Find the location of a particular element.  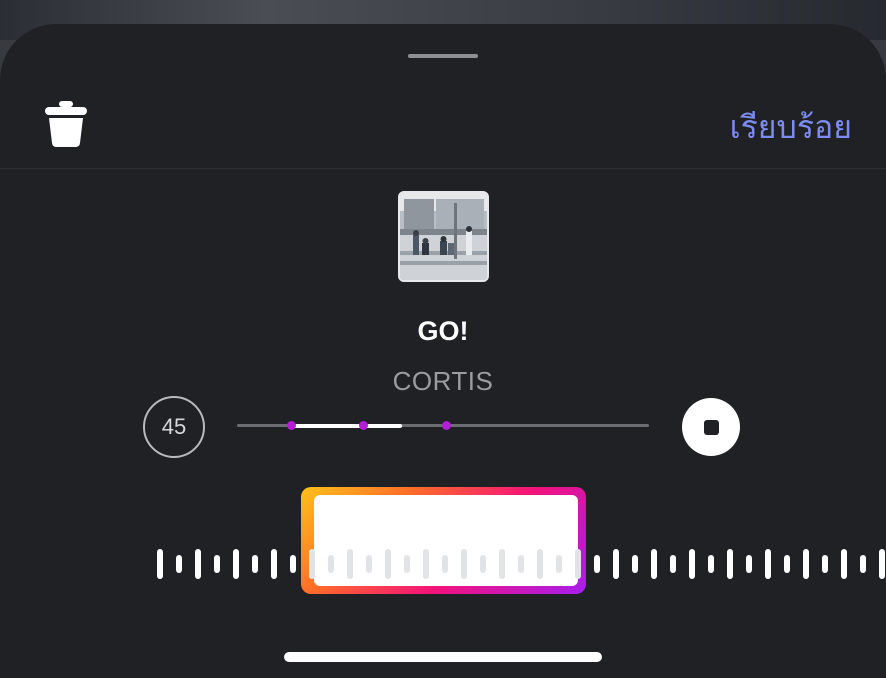

clip-duration-label: 45 is located at coordinates (174, 426).